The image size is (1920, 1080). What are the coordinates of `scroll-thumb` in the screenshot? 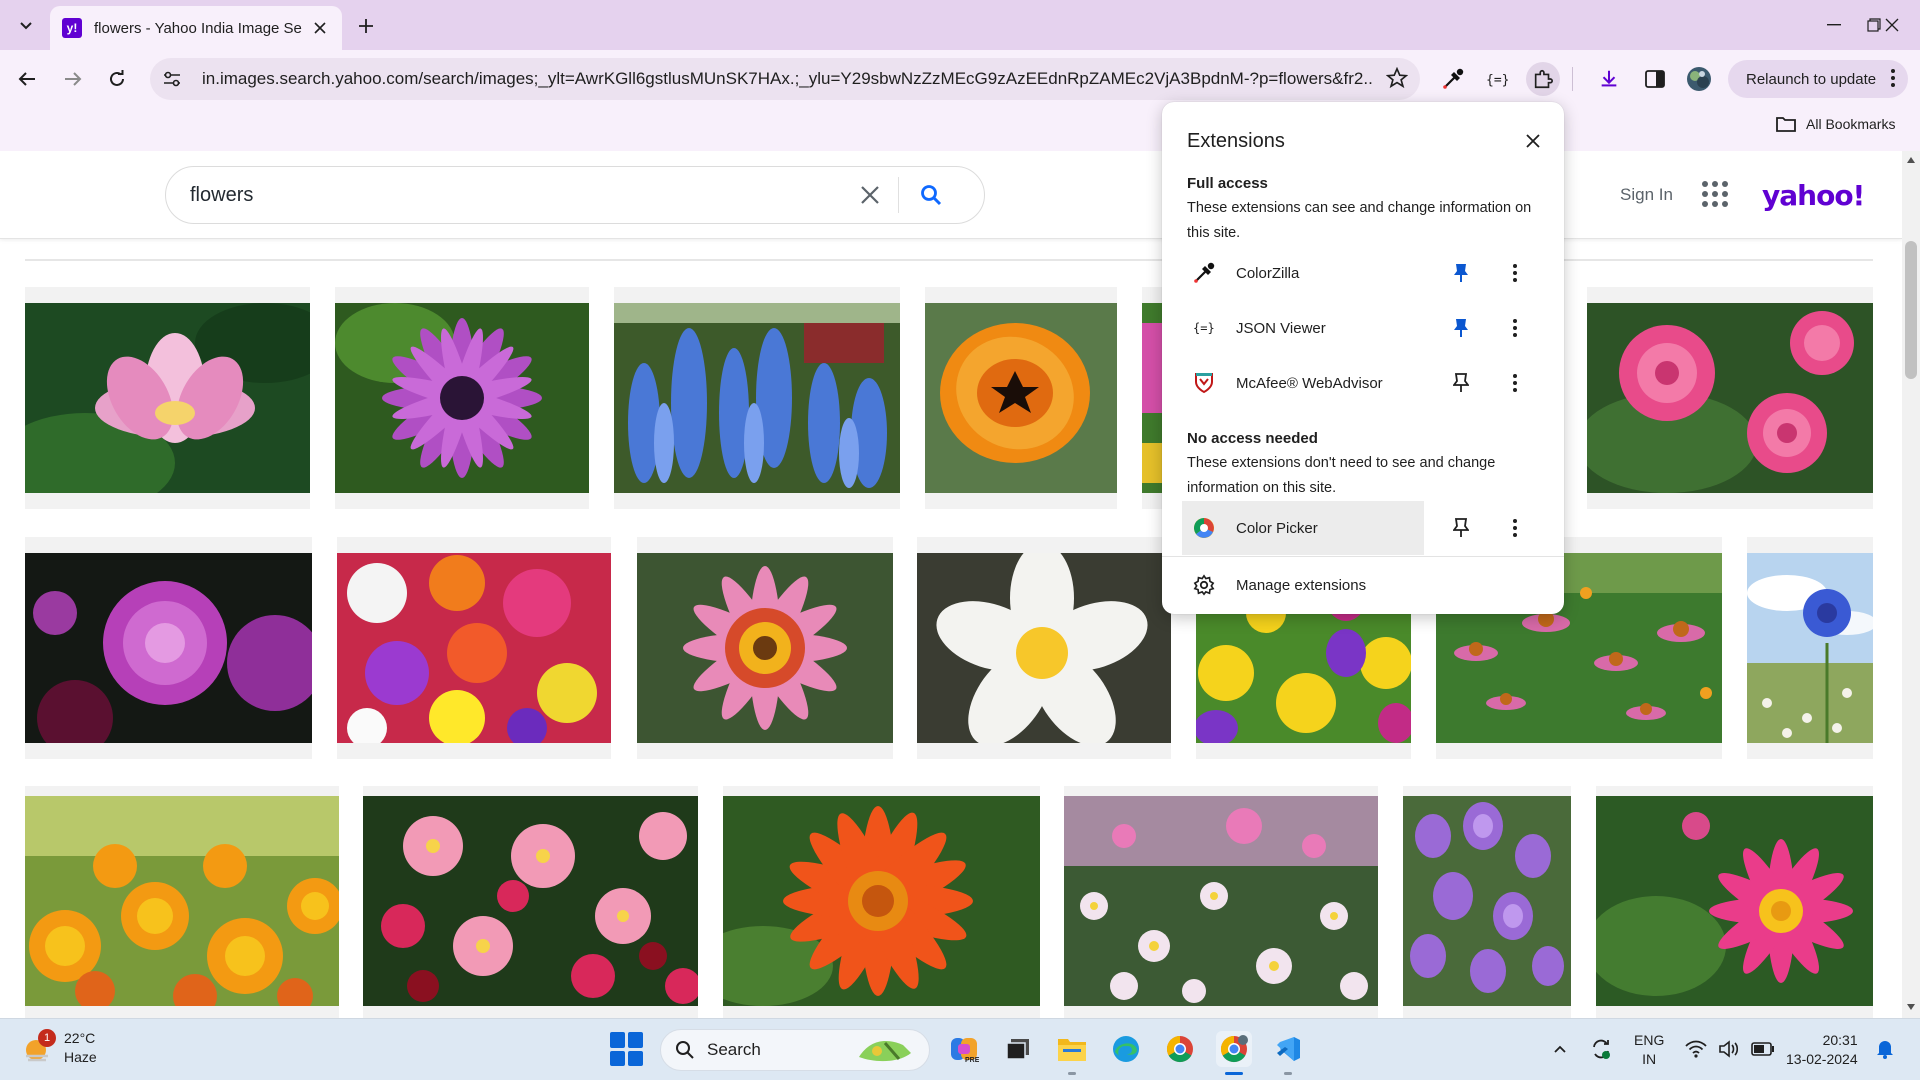 It's located at (1911, 310).